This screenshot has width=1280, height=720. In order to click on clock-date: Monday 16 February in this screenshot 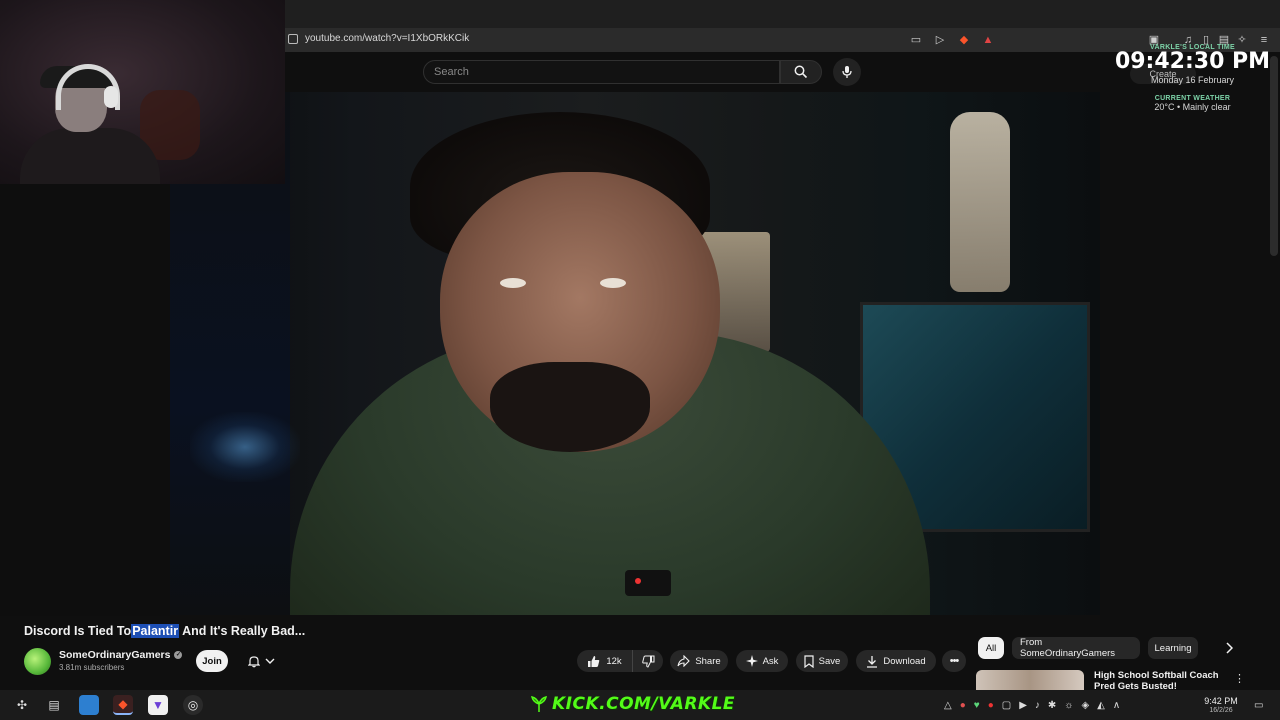, I will do `click(1192, 80)`.